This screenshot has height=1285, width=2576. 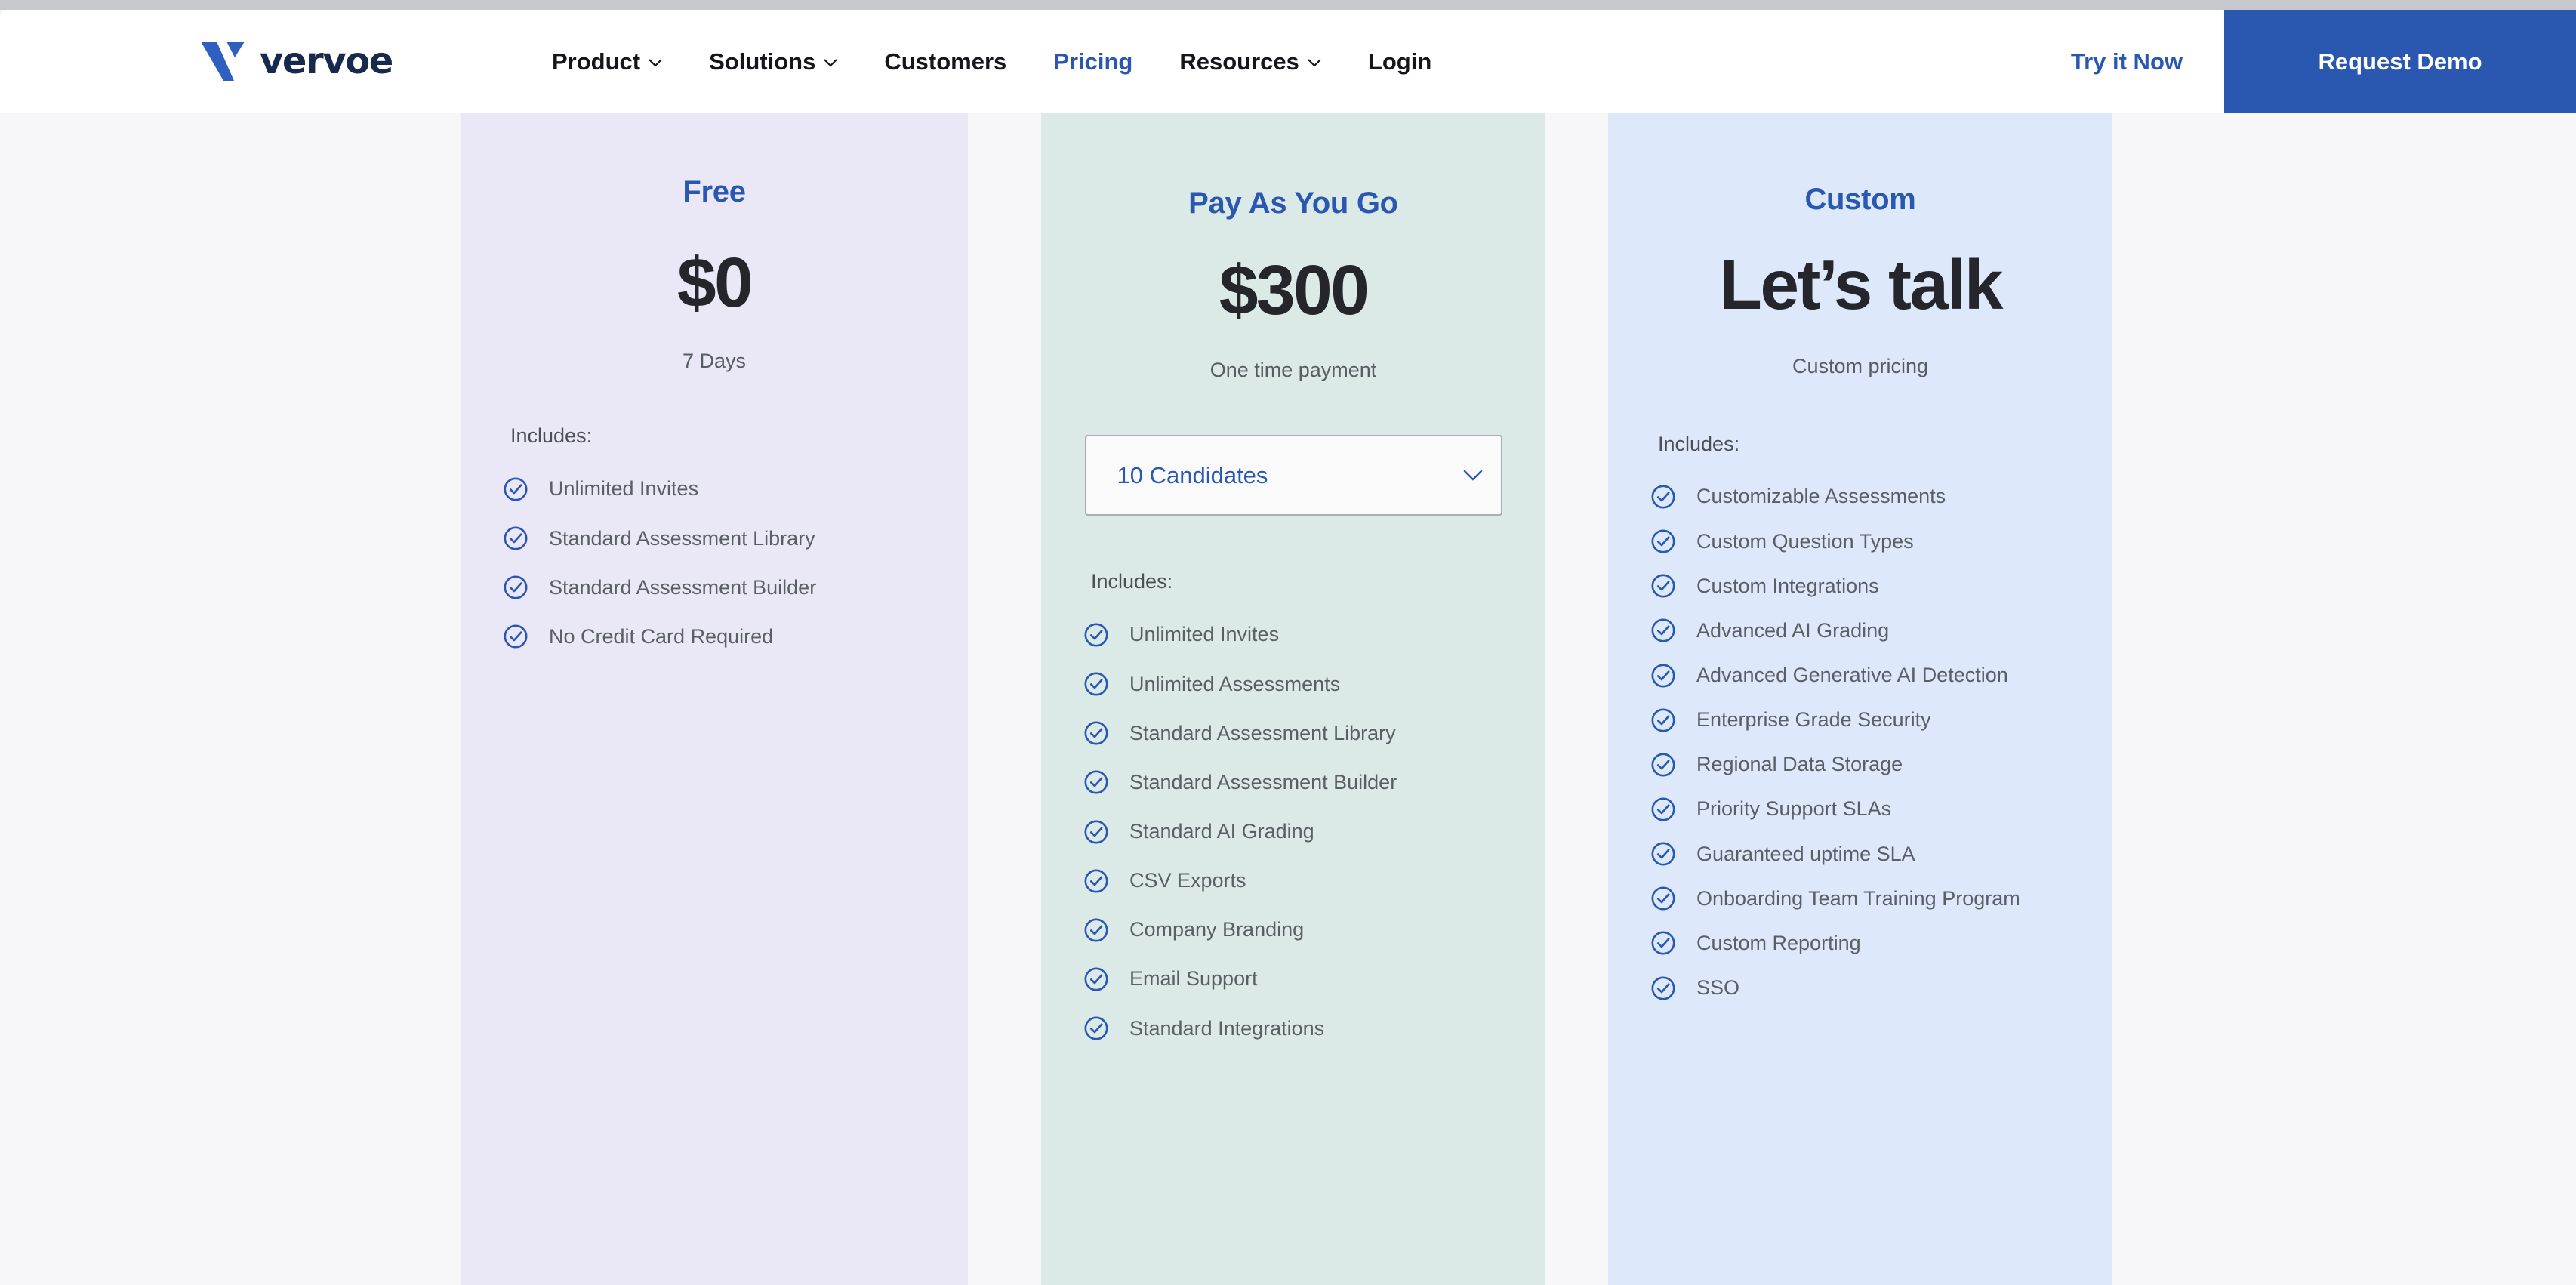 What do you see at coordinates (1868, 497) in the screenshot?
I see `feature-item: Customizable Assessments` at bounding box center [1868, 497].